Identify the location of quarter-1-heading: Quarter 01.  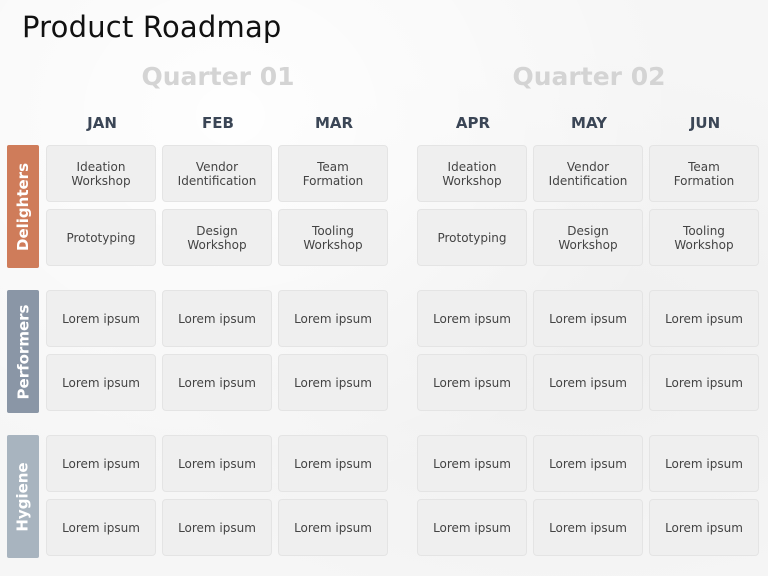
(218, 76).